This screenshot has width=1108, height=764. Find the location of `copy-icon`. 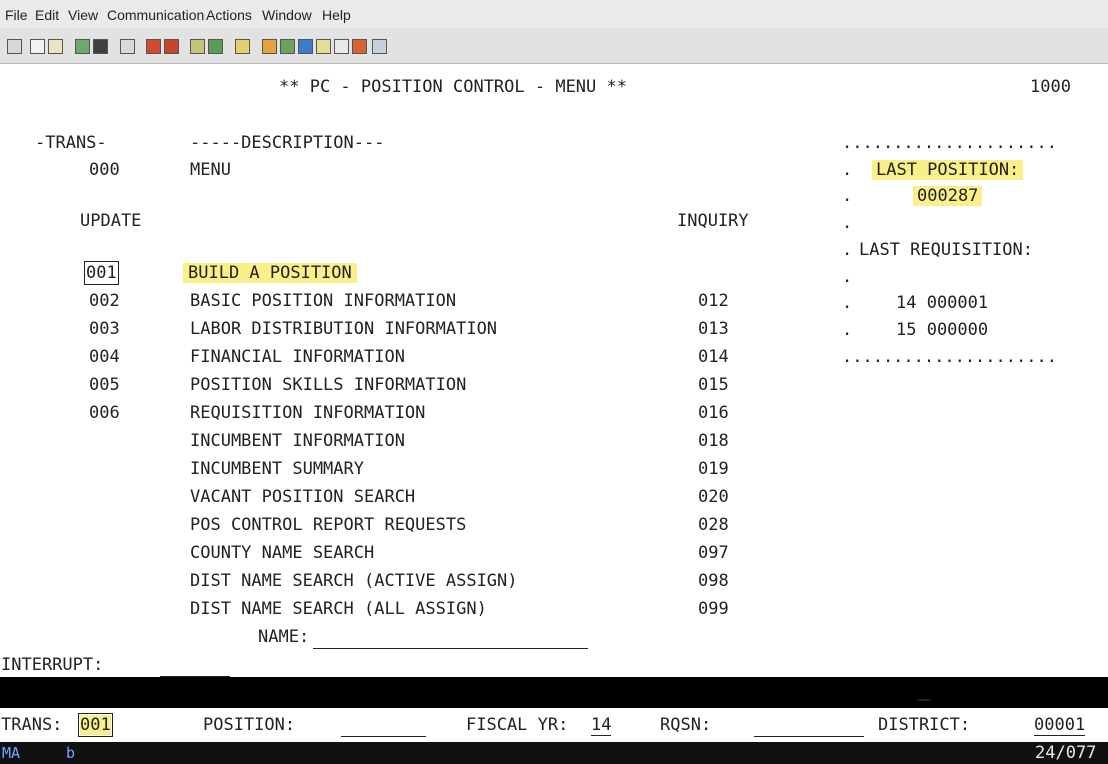

copy-icon is located at coordinates (37, 46).